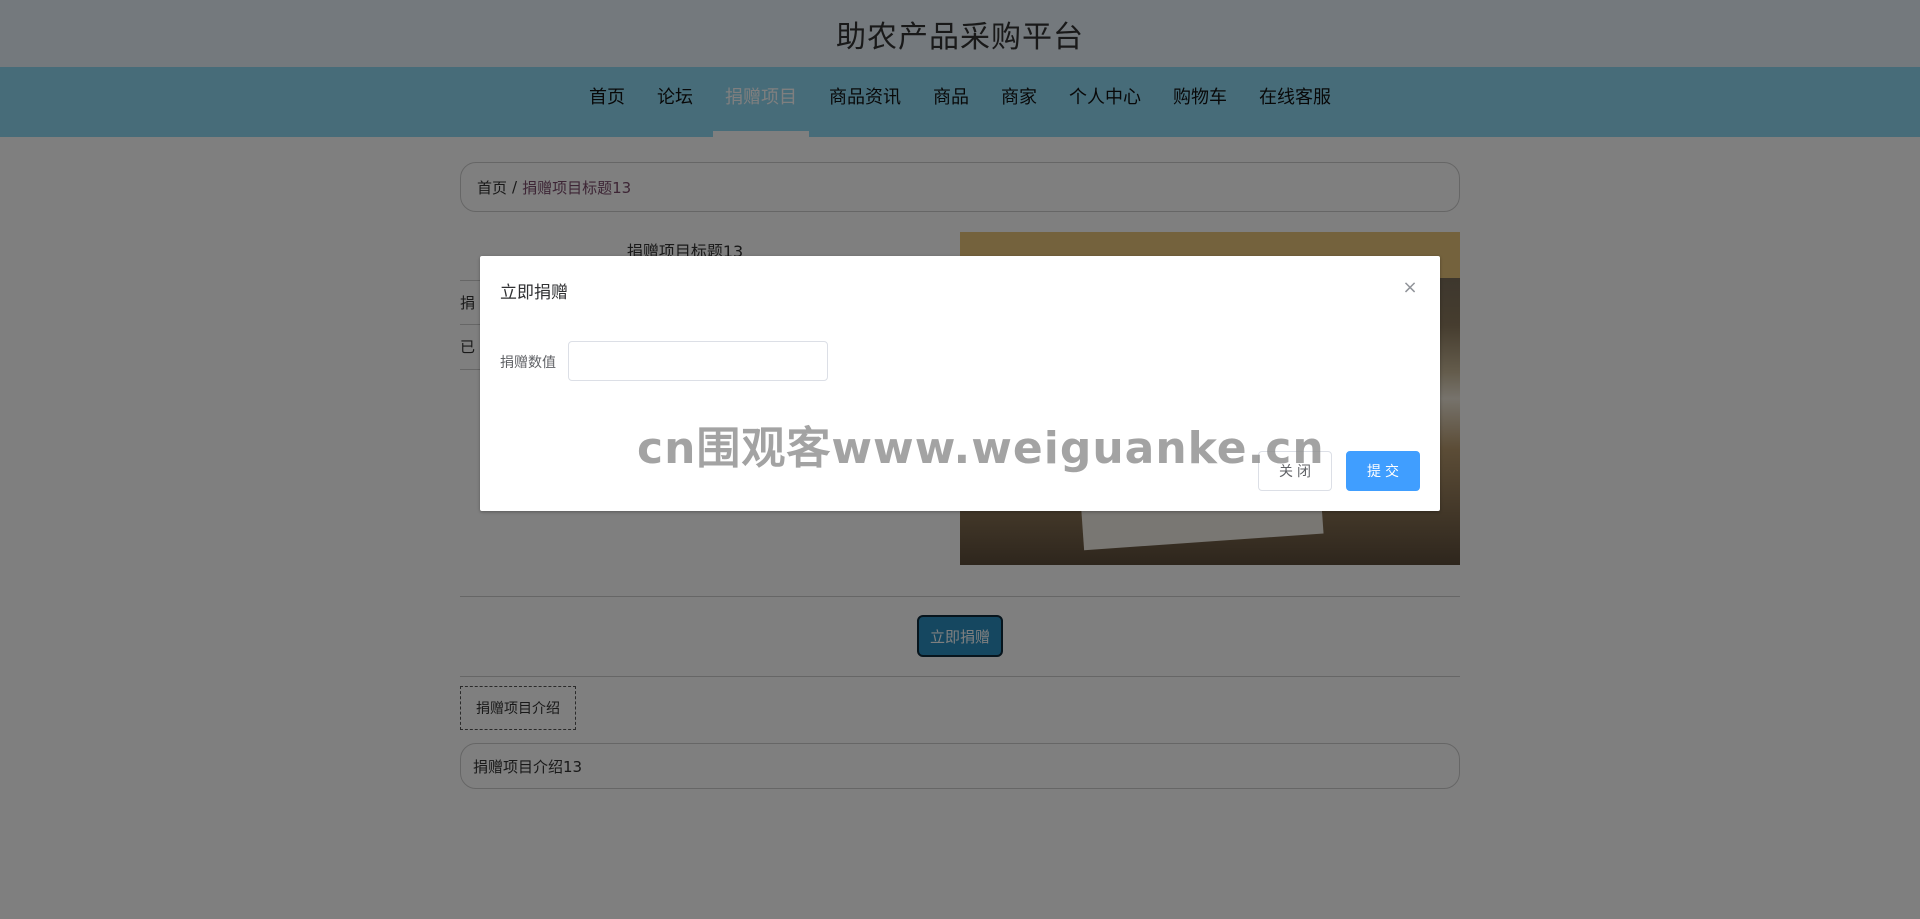 The width and height of the screenshot is (1920, 919). I want to click on dialog-title: 立即捐赠, so click(534, 293).